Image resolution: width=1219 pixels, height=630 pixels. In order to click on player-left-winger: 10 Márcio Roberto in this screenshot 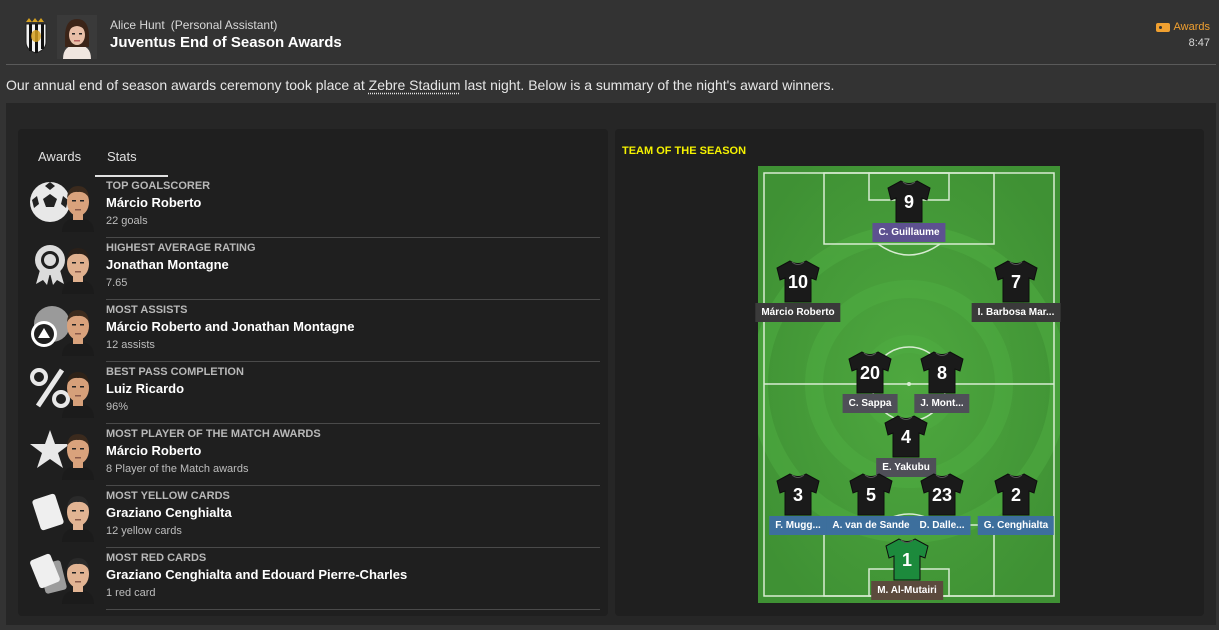, I will do `click(798, 293)`.